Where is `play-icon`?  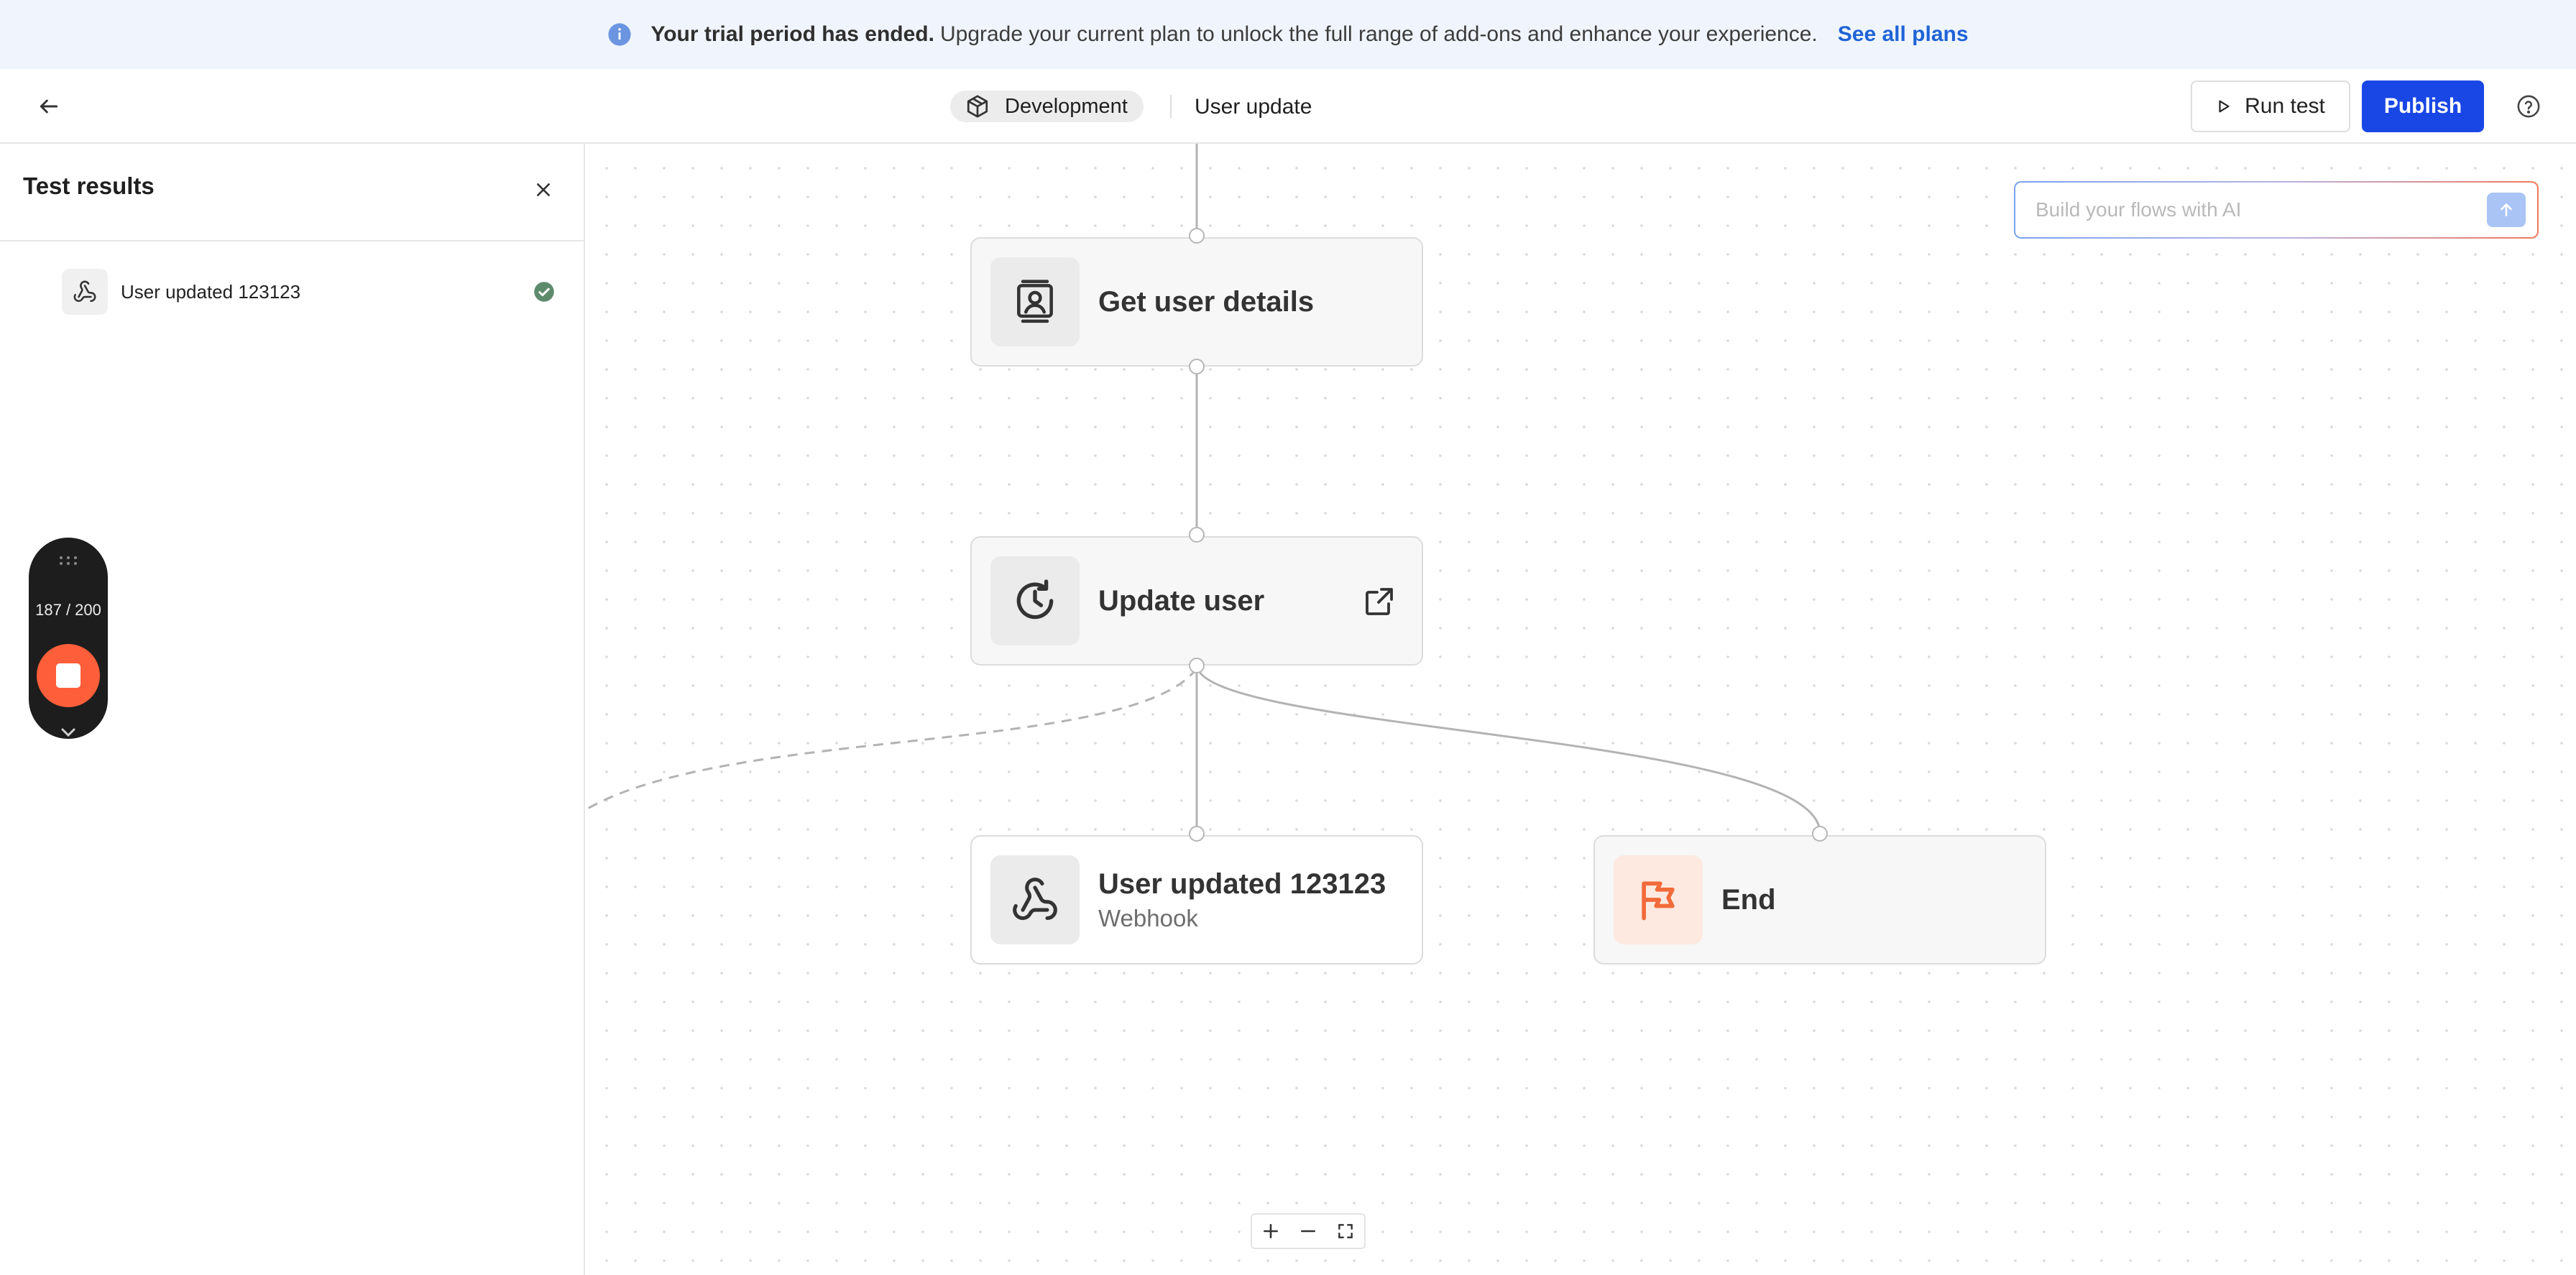
play-icon is located at coordinates (2224, 106).